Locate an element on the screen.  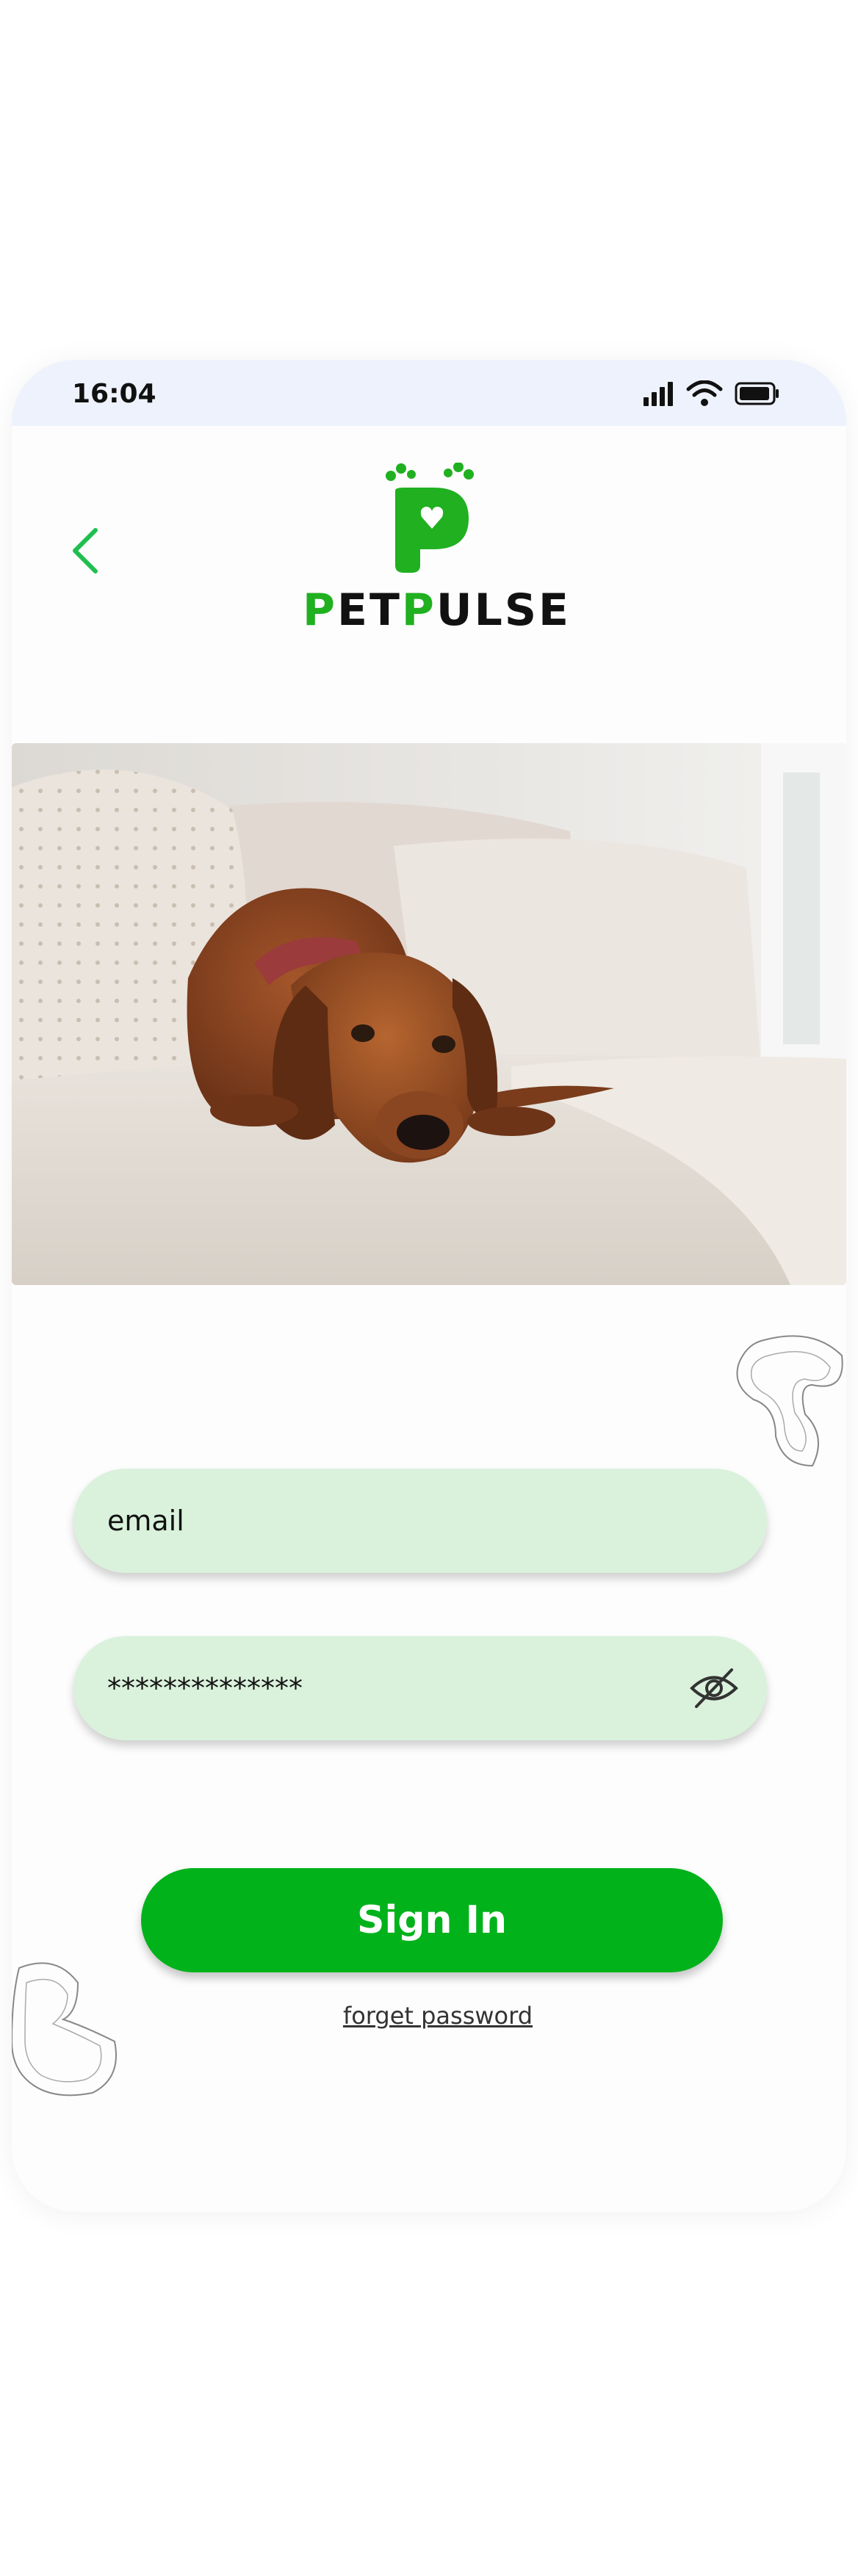
email-input is located at coordinates (394, 1521).